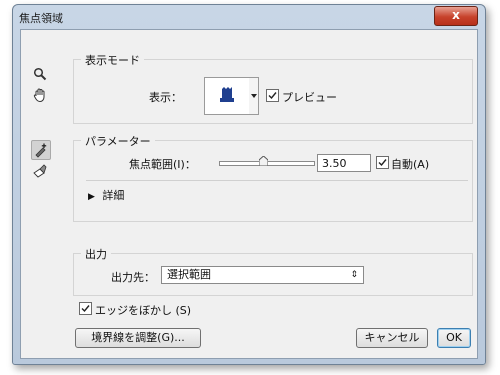  I want to click on triangle-right-icon: ▶, so click(91, 197).